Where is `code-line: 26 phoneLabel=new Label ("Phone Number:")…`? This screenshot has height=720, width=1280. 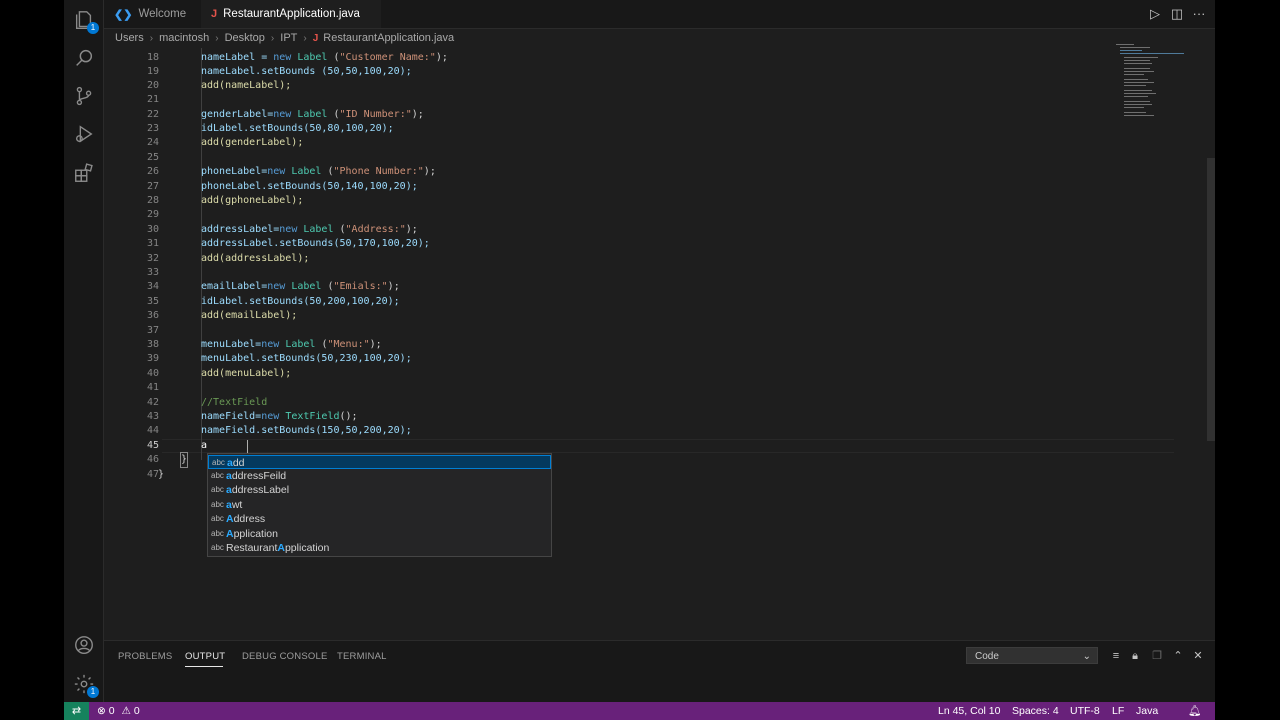 code-line: 26 phoneLabel=new Label ("Phone Number:")… is located at coordinates (639, 172).